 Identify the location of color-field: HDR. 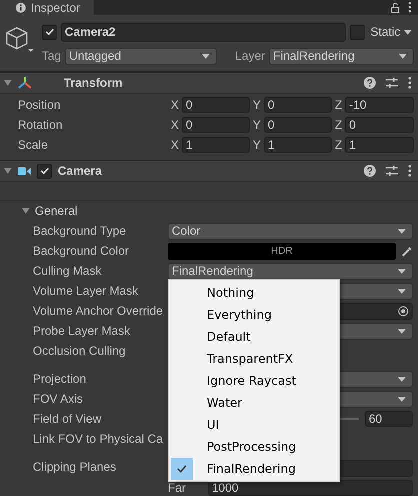
(282, 251).